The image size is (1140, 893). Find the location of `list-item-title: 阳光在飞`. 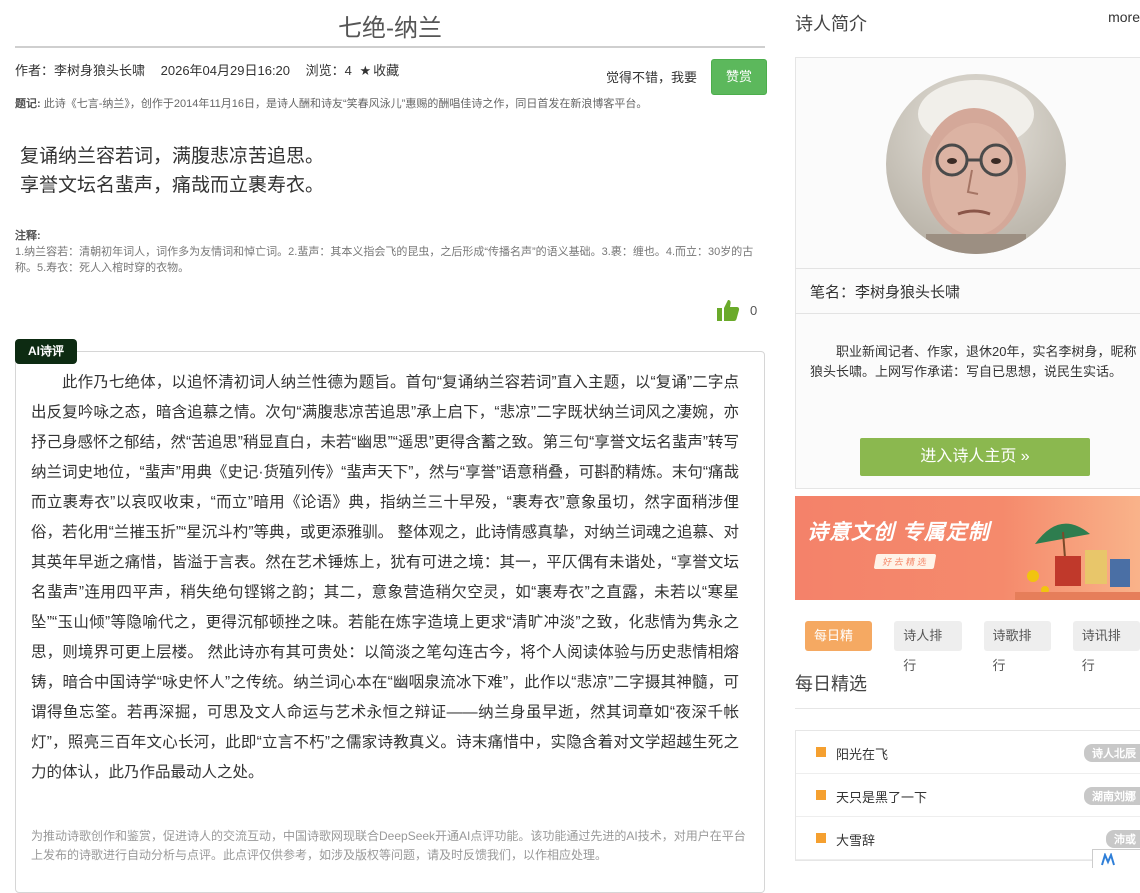

list-item-title: 阳光在飞 is located at coordinates (862, 753).